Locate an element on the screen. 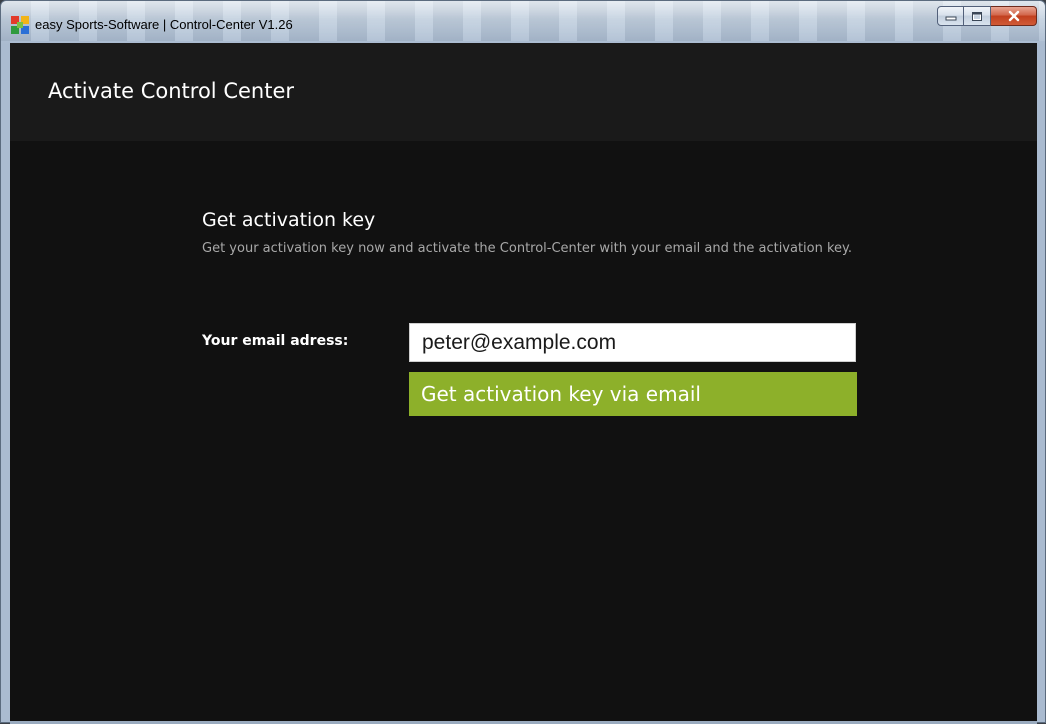  get-activation-key-button: Get activation key via email is located at coordinates (633, 394).